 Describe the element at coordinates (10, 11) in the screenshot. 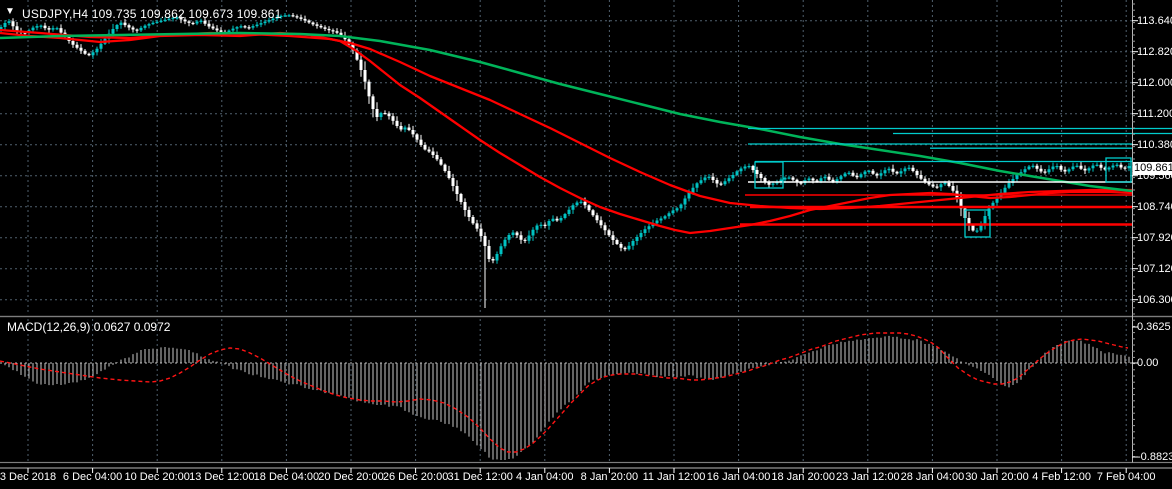

I see `symbol-dropdown-icon: ▼` at that location.